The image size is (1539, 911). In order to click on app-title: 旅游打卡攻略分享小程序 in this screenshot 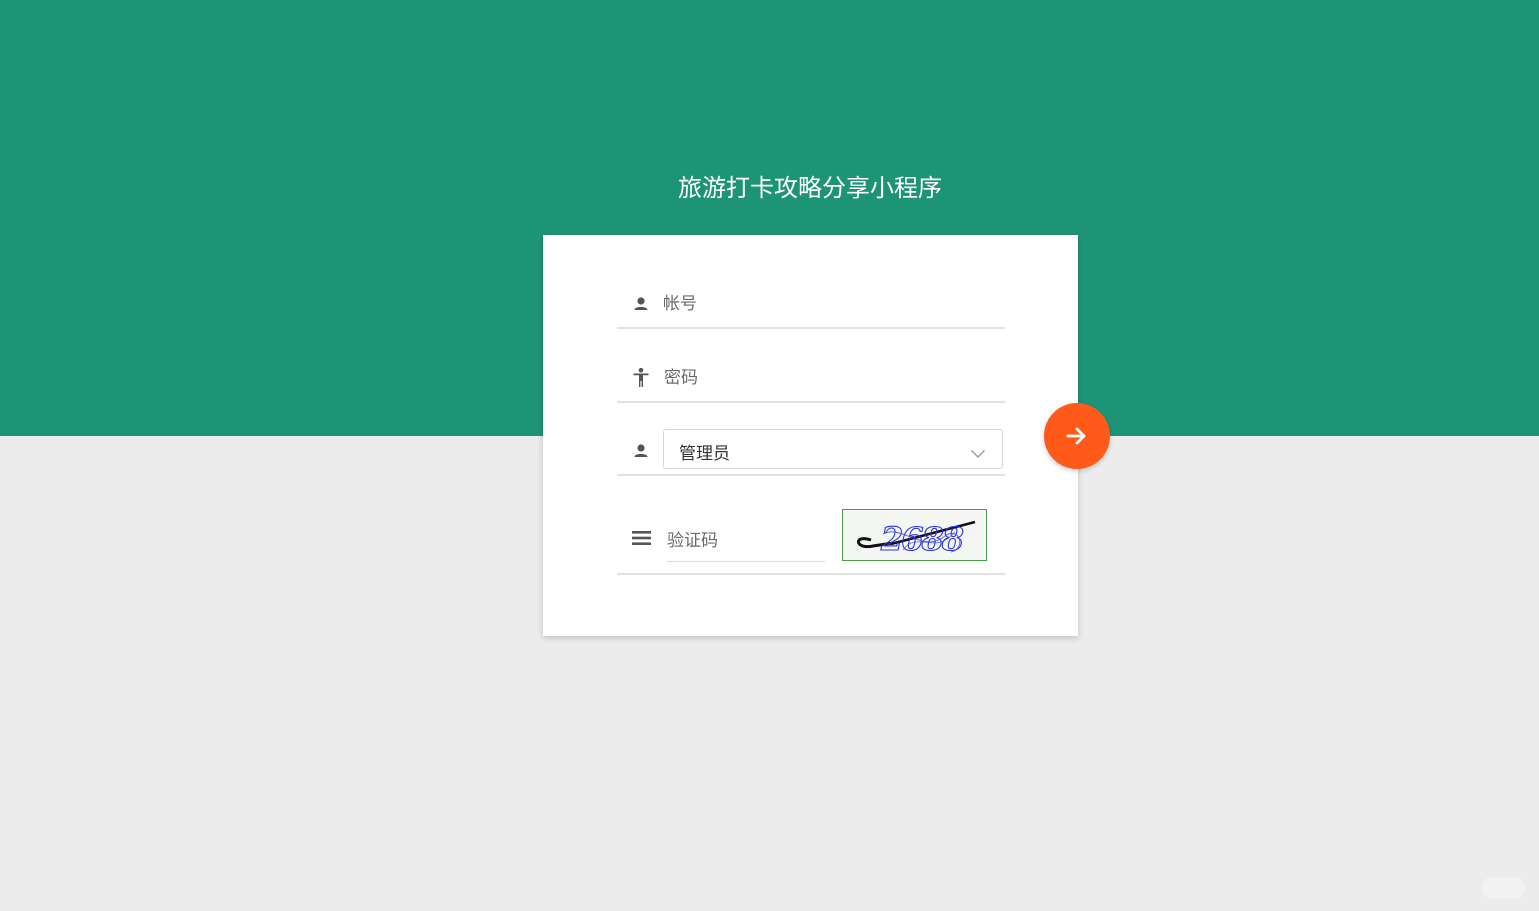, I will do `click(810, 188)`.